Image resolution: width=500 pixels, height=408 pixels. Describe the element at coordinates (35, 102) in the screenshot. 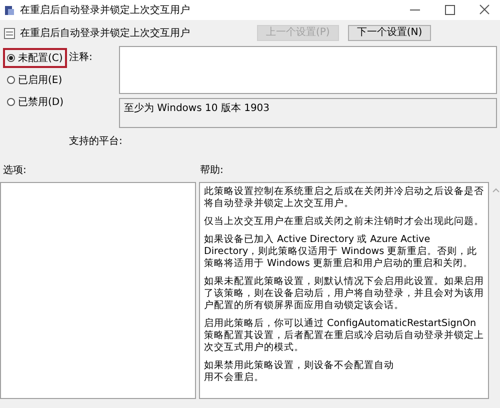

I see `radio-option: 已禁用(D)` at that location.